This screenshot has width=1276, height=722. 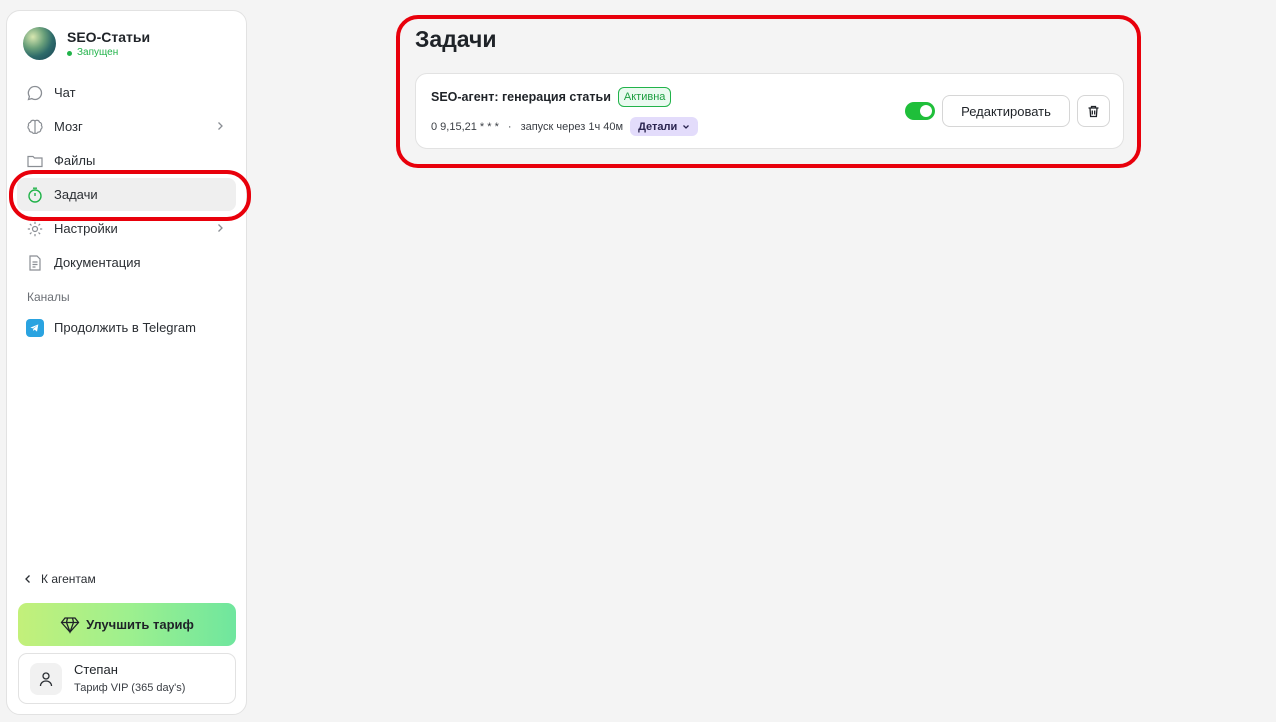 What do you see at coordinates (97, 262) in the screenshot?
I see `sidebar-item-label: Документация` at bounding box center [97, 262].